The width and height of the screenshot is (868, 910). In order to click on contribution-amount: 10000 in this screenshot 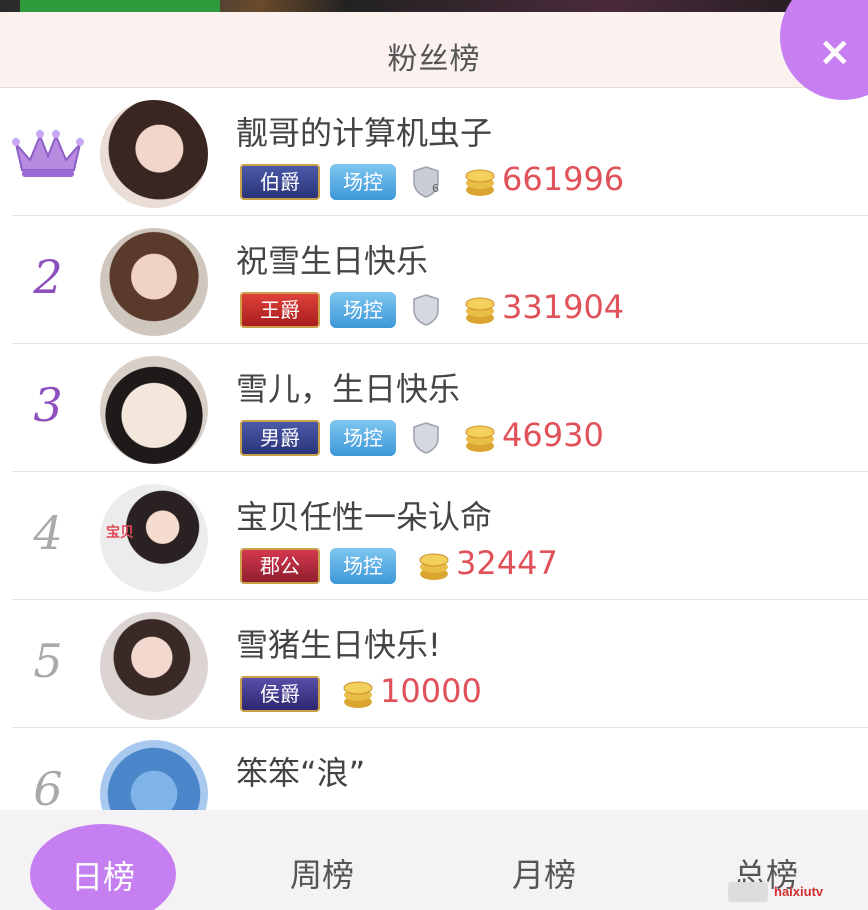, I will do `click(431, 691)`.